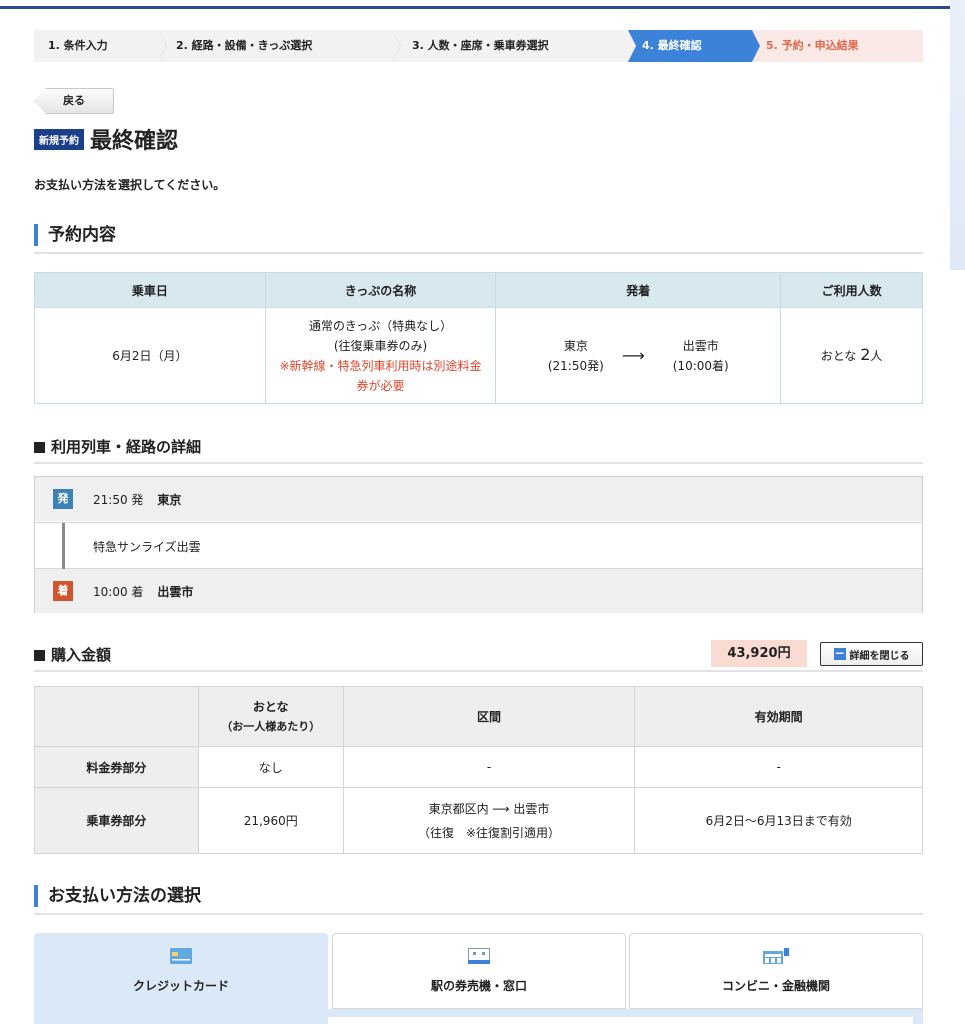 The height and width of the screenshot is (1024, 965). I want to click on arrival-row: 着 10:00 着 出雲市, so click(478, 591).